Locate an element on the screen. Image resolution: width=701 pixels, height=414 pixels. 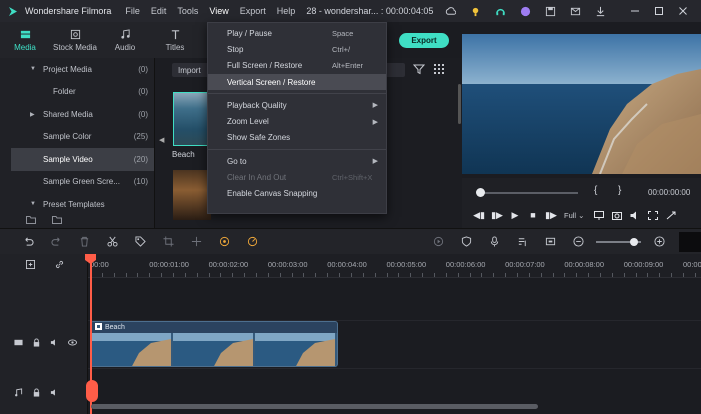
display-icon is located at coordinates (599, 215).